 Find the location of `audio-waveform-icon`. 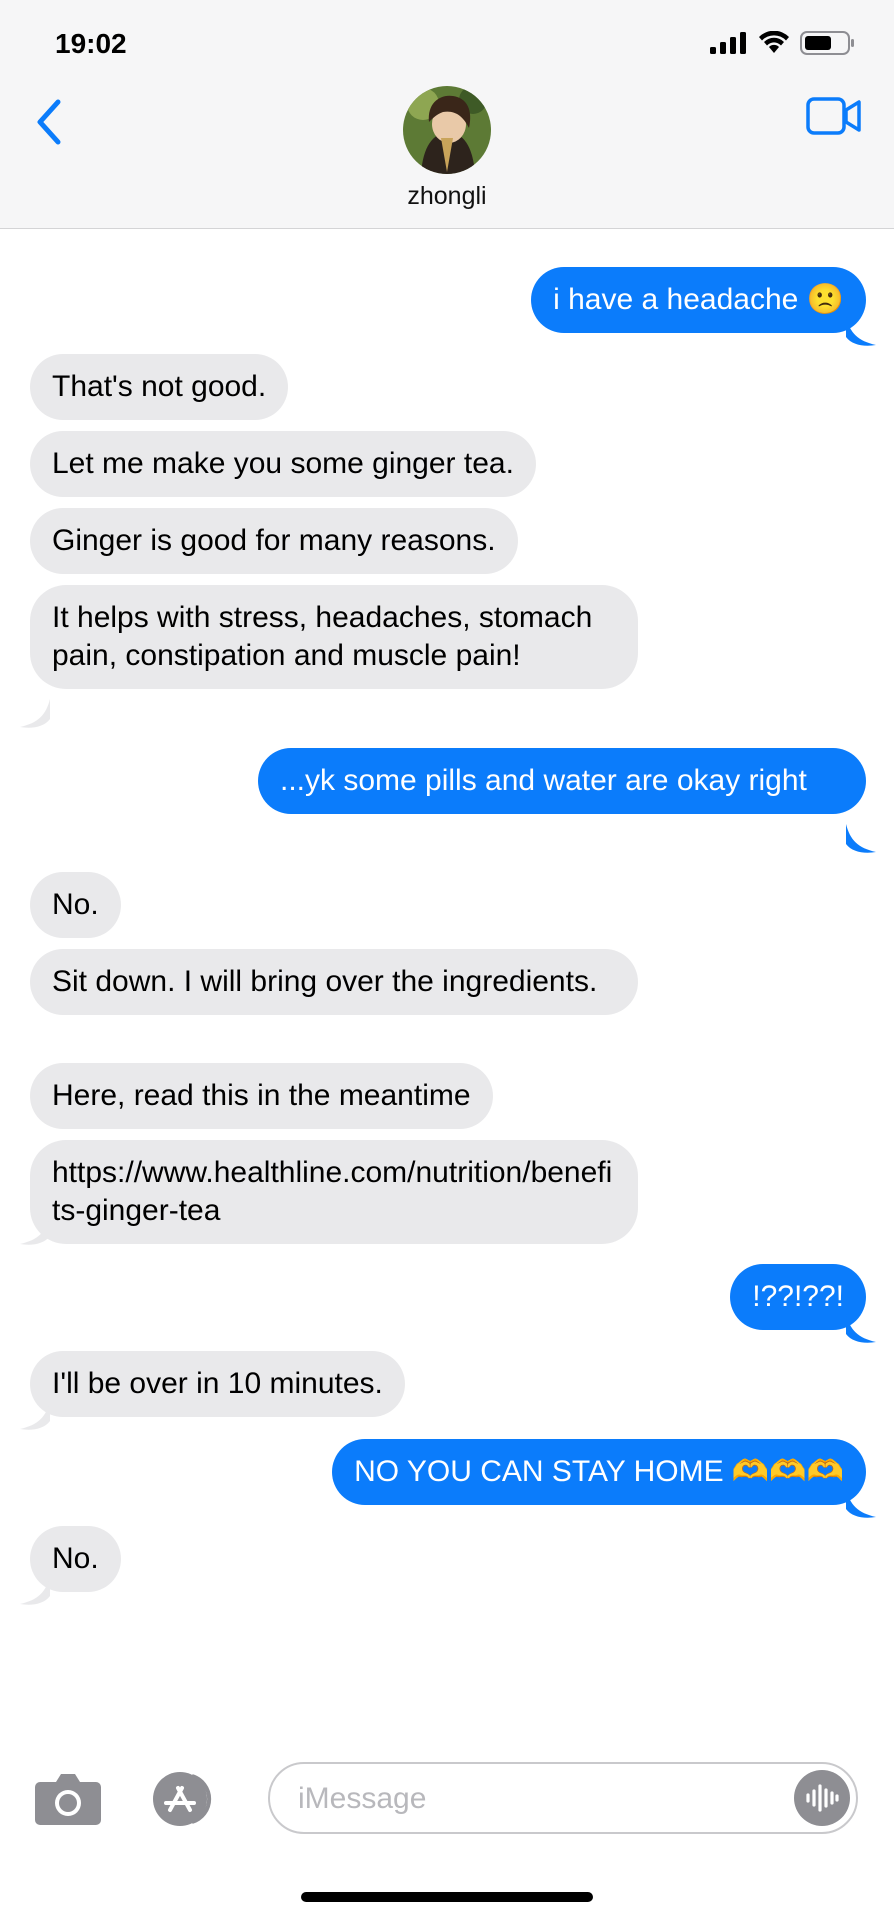

audio-waveform-icon is located at coordinates (822, 1798).